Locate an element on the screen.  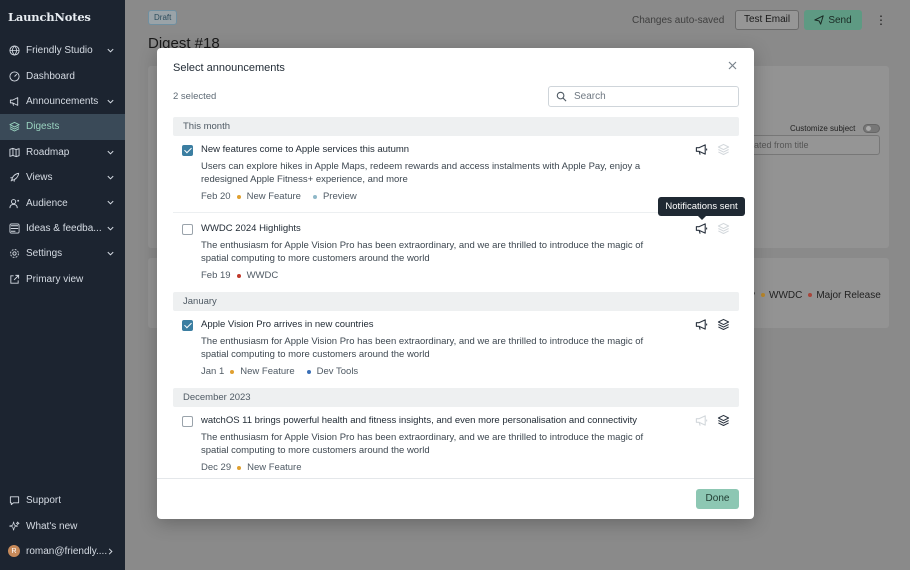
modal-title: Select announcements is located at coordinates (229, 68).